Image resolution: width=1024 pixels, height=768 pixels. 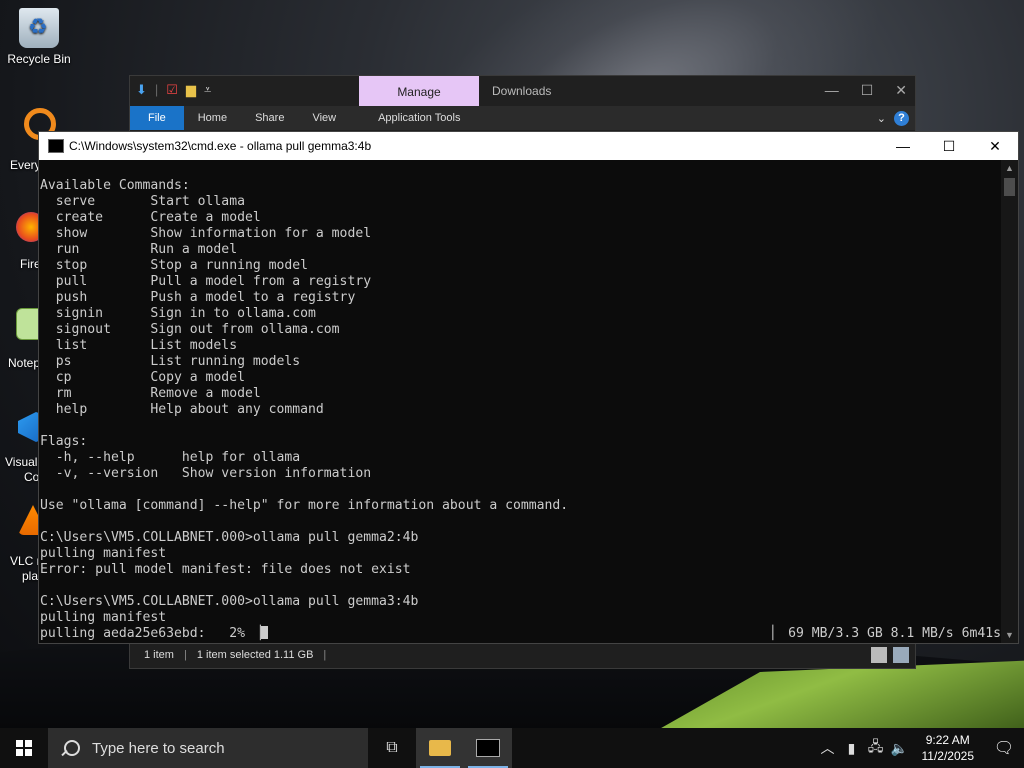 What do you see at coordinates (852, 748) in the screenshot?
I see `usb-device-icon: ▮` at bounding box center [852, 748].